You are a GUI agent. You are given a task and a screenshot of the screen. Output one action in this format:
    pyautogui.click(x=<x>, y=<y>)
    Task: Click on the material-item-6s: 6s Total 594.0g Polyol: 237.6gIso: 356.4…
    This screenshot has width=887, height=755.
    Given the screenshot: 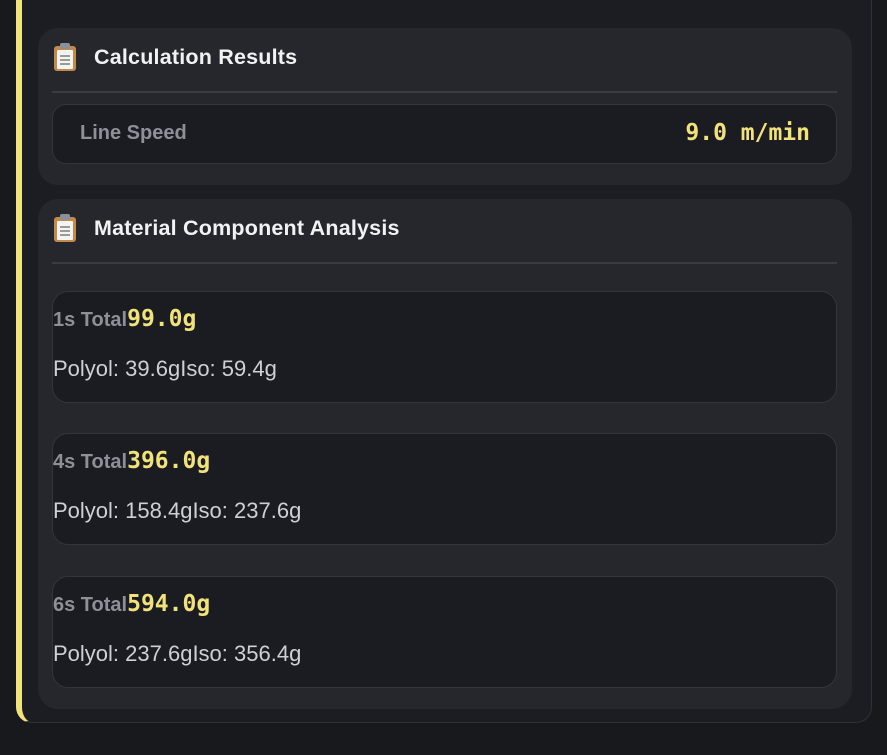 What is the action you would take?
    pyautogui.click(x=444, y=632)
    